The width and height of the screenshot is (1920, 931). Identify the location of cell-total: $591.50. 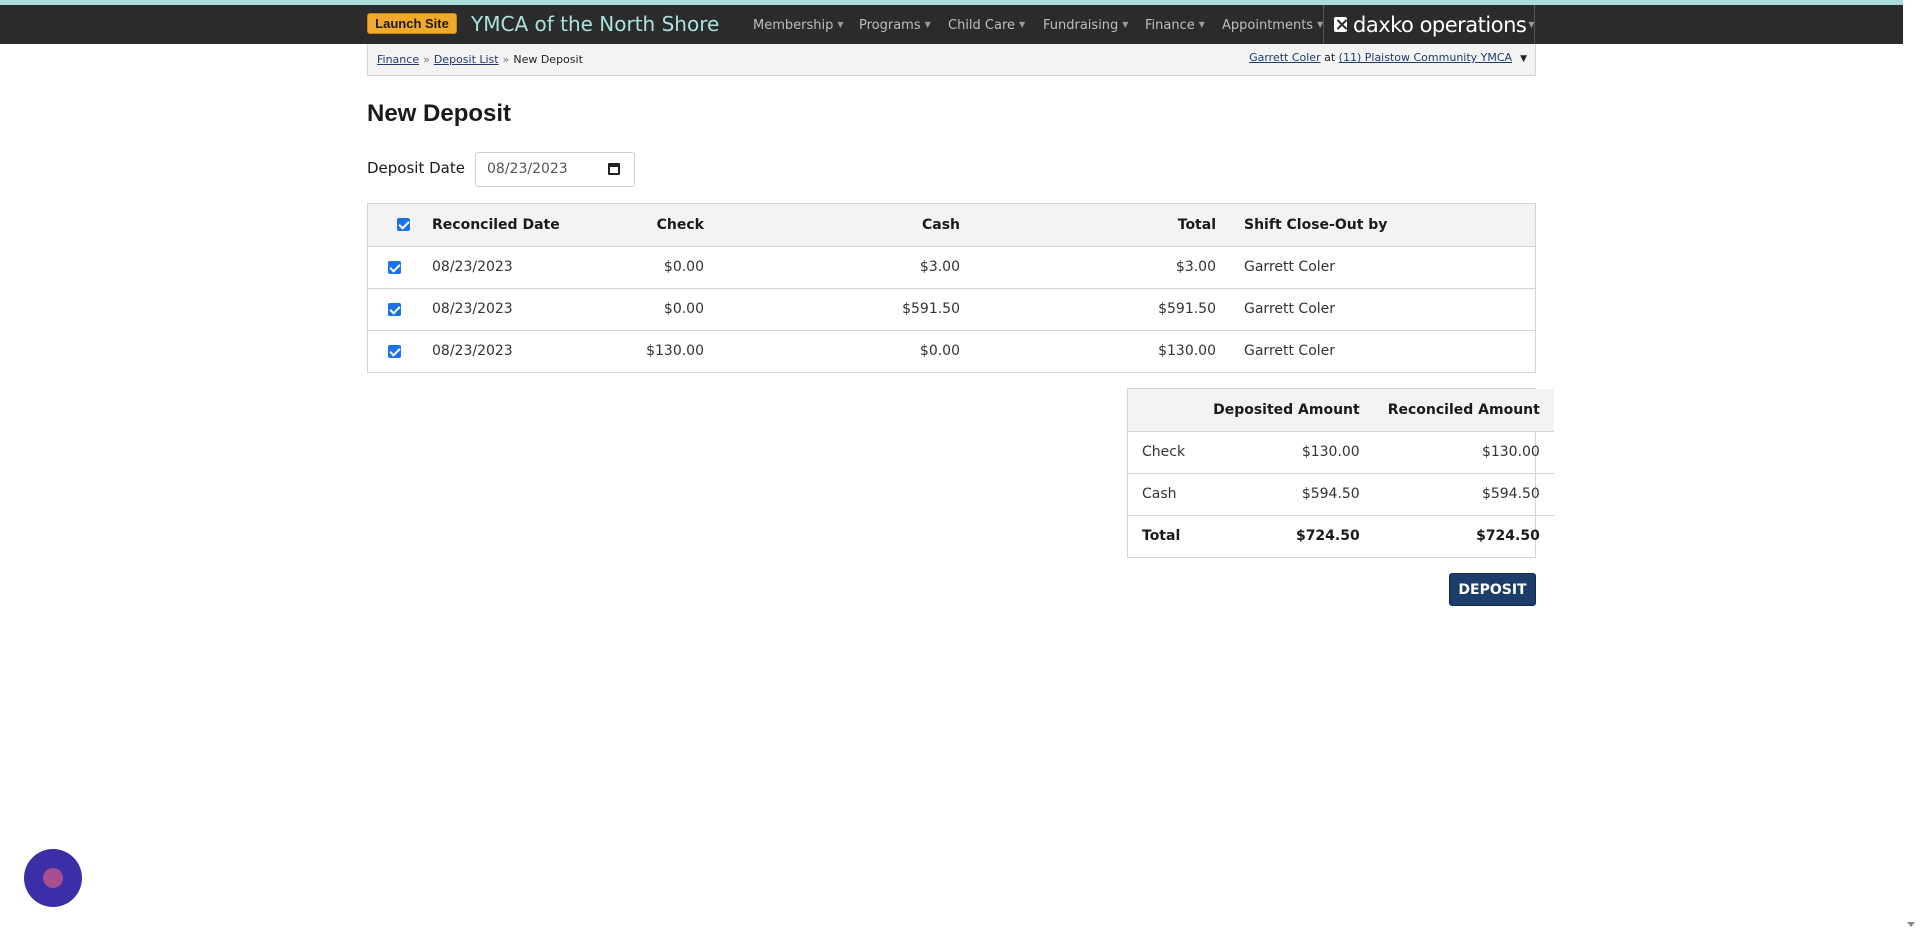
(1102, 309).